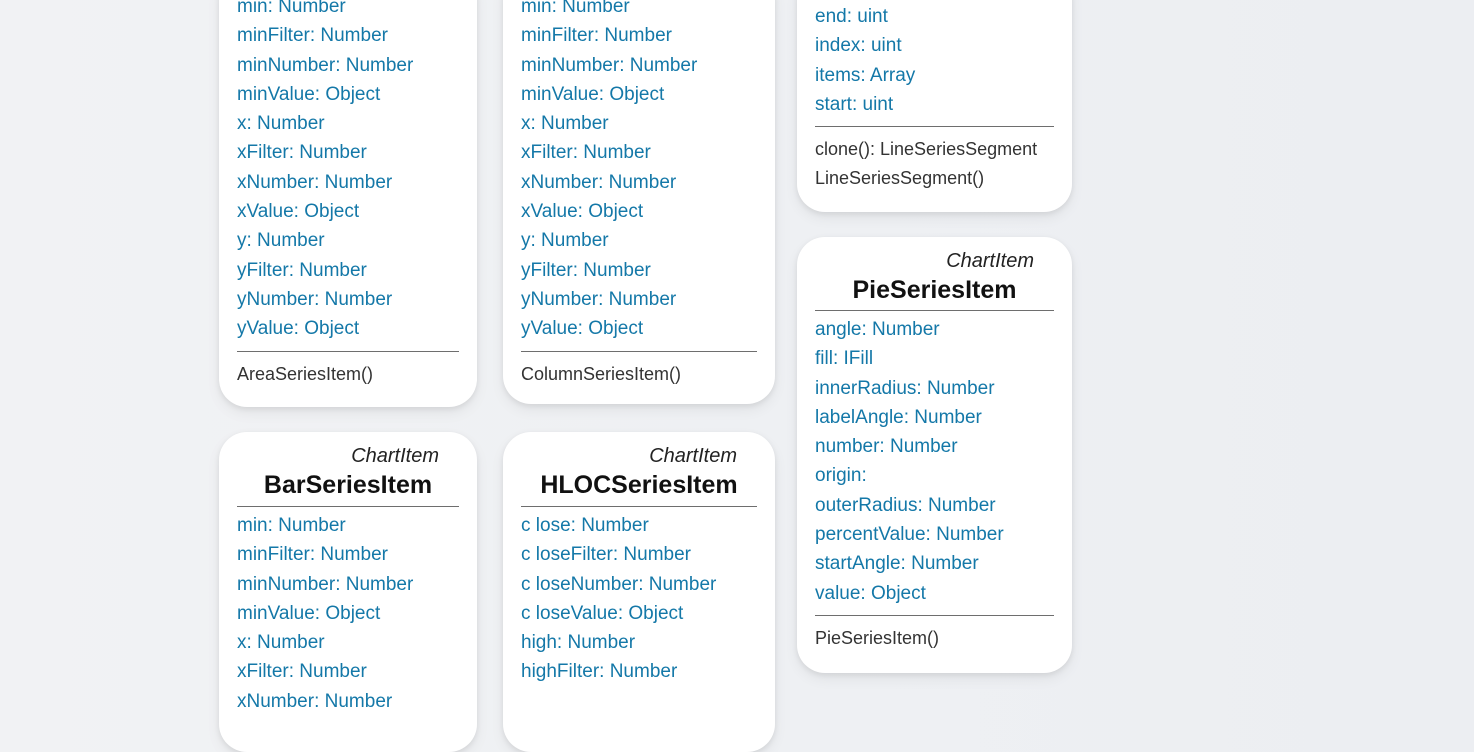 The width and height of the screenshot is (1474, 752). What do you see at coordinates (877, 637) in the screenshot?
I see `constructor-method: PieSeriesItem()` at bounding box center [877, 637].